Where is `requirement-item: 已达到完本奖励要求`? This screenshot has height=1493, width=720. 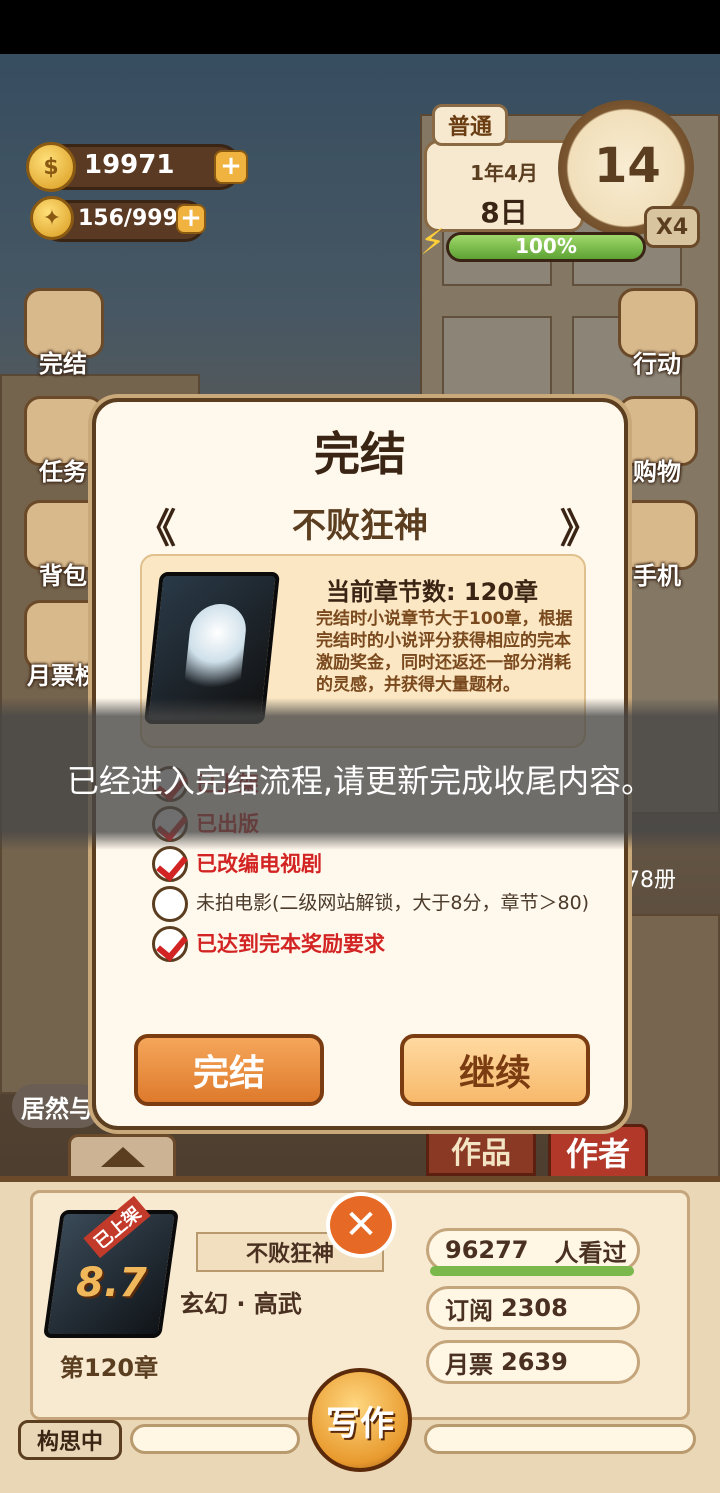 requirement-item: 已达到完本奖励要求 is located at coordinates (387, 944).